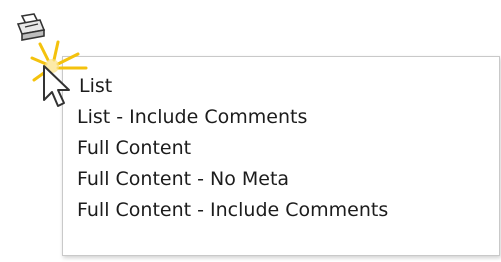  I want to click on menu-item-full-content: Full Content, so click(281, 148).